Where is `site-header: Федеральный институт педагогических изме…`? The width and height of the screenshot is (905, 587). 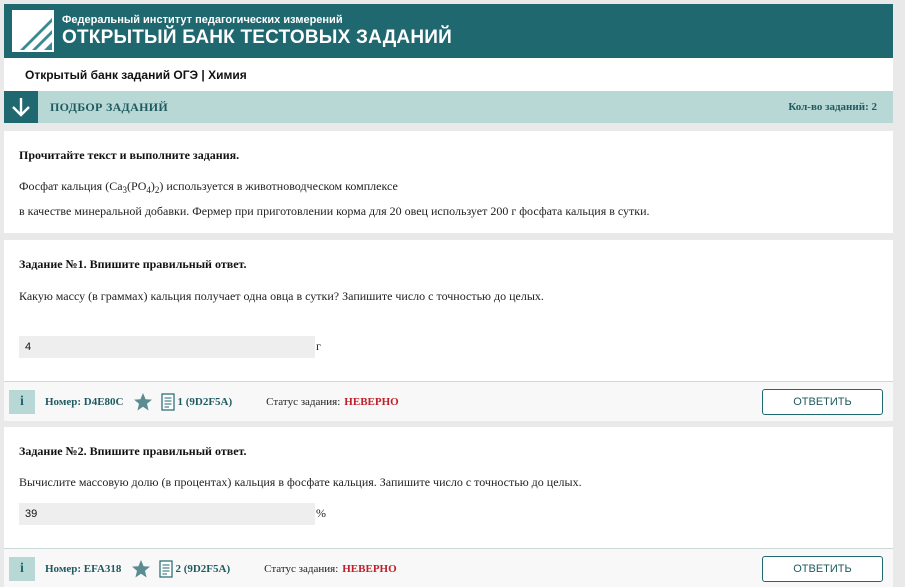 site-header: Федеральный институт педагогических изме… is located at coordinates (448, 31).